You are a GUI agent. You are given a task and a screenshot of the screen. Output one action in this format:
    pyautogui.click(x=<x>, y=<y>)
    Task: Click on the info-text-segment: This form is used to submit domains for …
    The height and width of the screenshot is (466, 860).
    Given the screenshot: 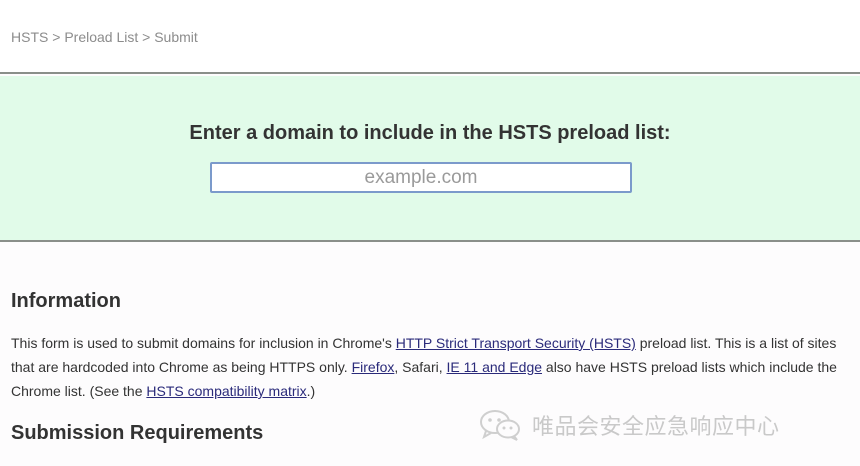 What is the action you would take?
    pyautogui.click(x=203, y=343)
    